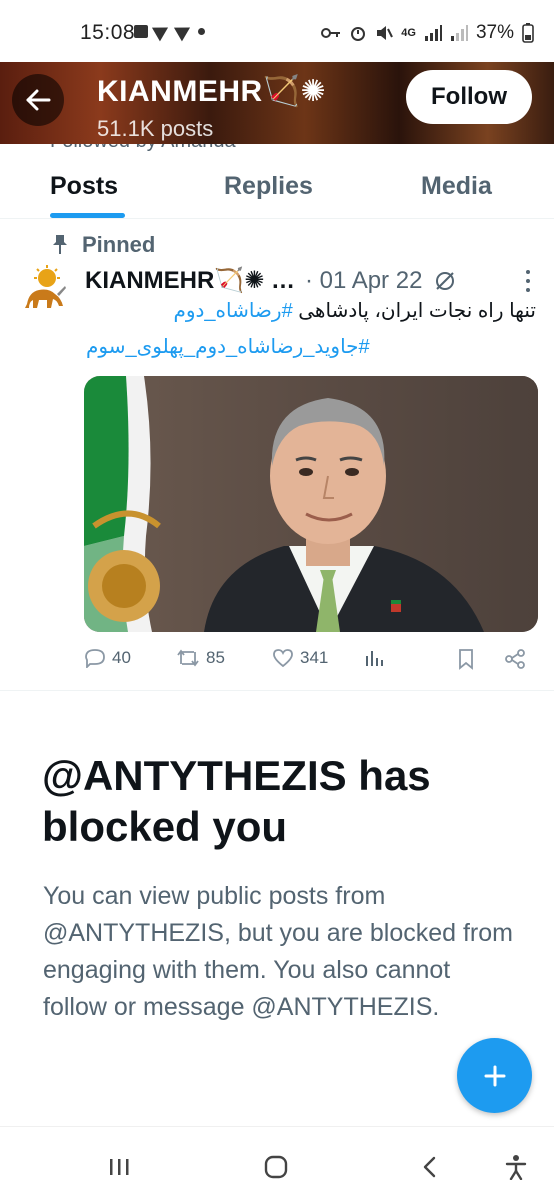  I want to click on arrow-left-icon, so click(38, 100).